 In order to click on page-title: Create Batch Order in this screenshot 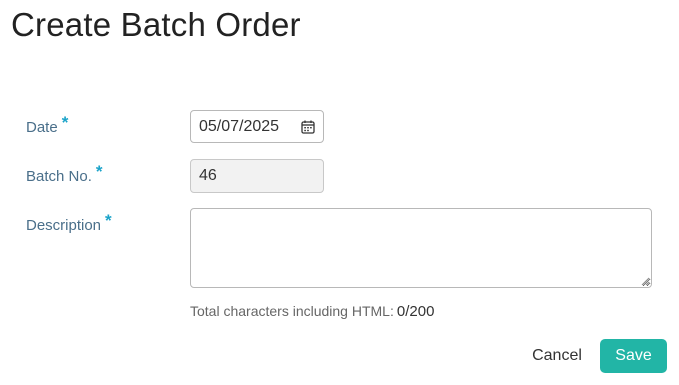, I will do `click(156, 24)`.